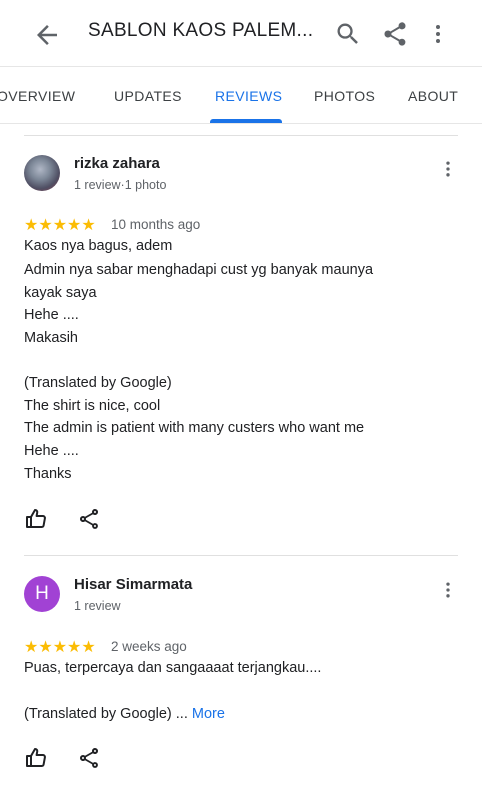 This screenshot has height=789, width=482. What do you see at coordinates (60, 293) in the screenshot?
I see `review-text-line: kayak saya` at bounding box center [60, 293].